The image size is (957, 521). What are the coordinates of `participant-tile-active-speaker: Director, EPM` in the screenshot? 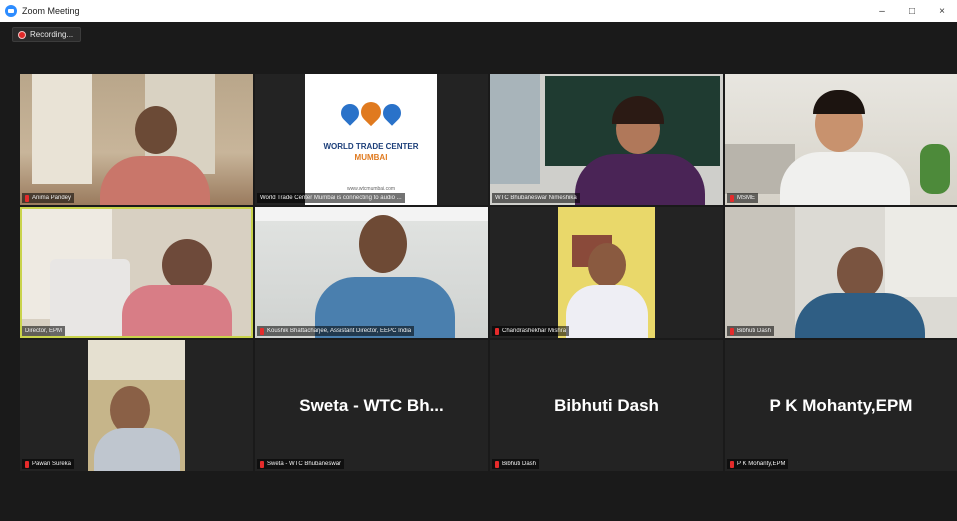 It's located at (136, 272).